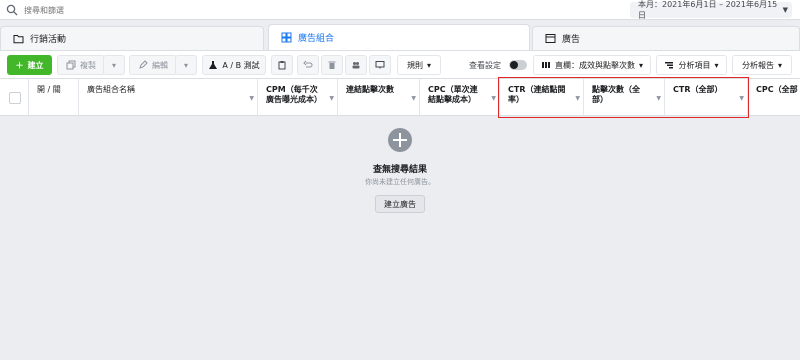 The width and height of the screenshot is (800, 360). What do you see at coordinates (88, 65) in the screenshot?
I see `duplicate-label: 複製` at bounding box center [88, 65].